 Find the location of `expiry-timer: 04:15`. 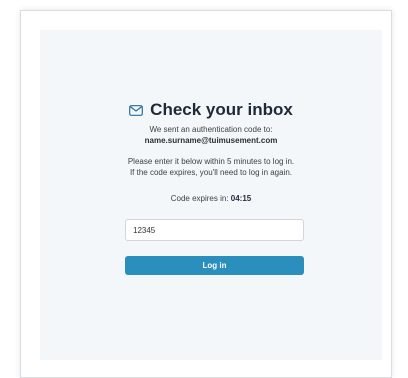

expiry-timer: 04:15 is located at coordinates (241, 198).